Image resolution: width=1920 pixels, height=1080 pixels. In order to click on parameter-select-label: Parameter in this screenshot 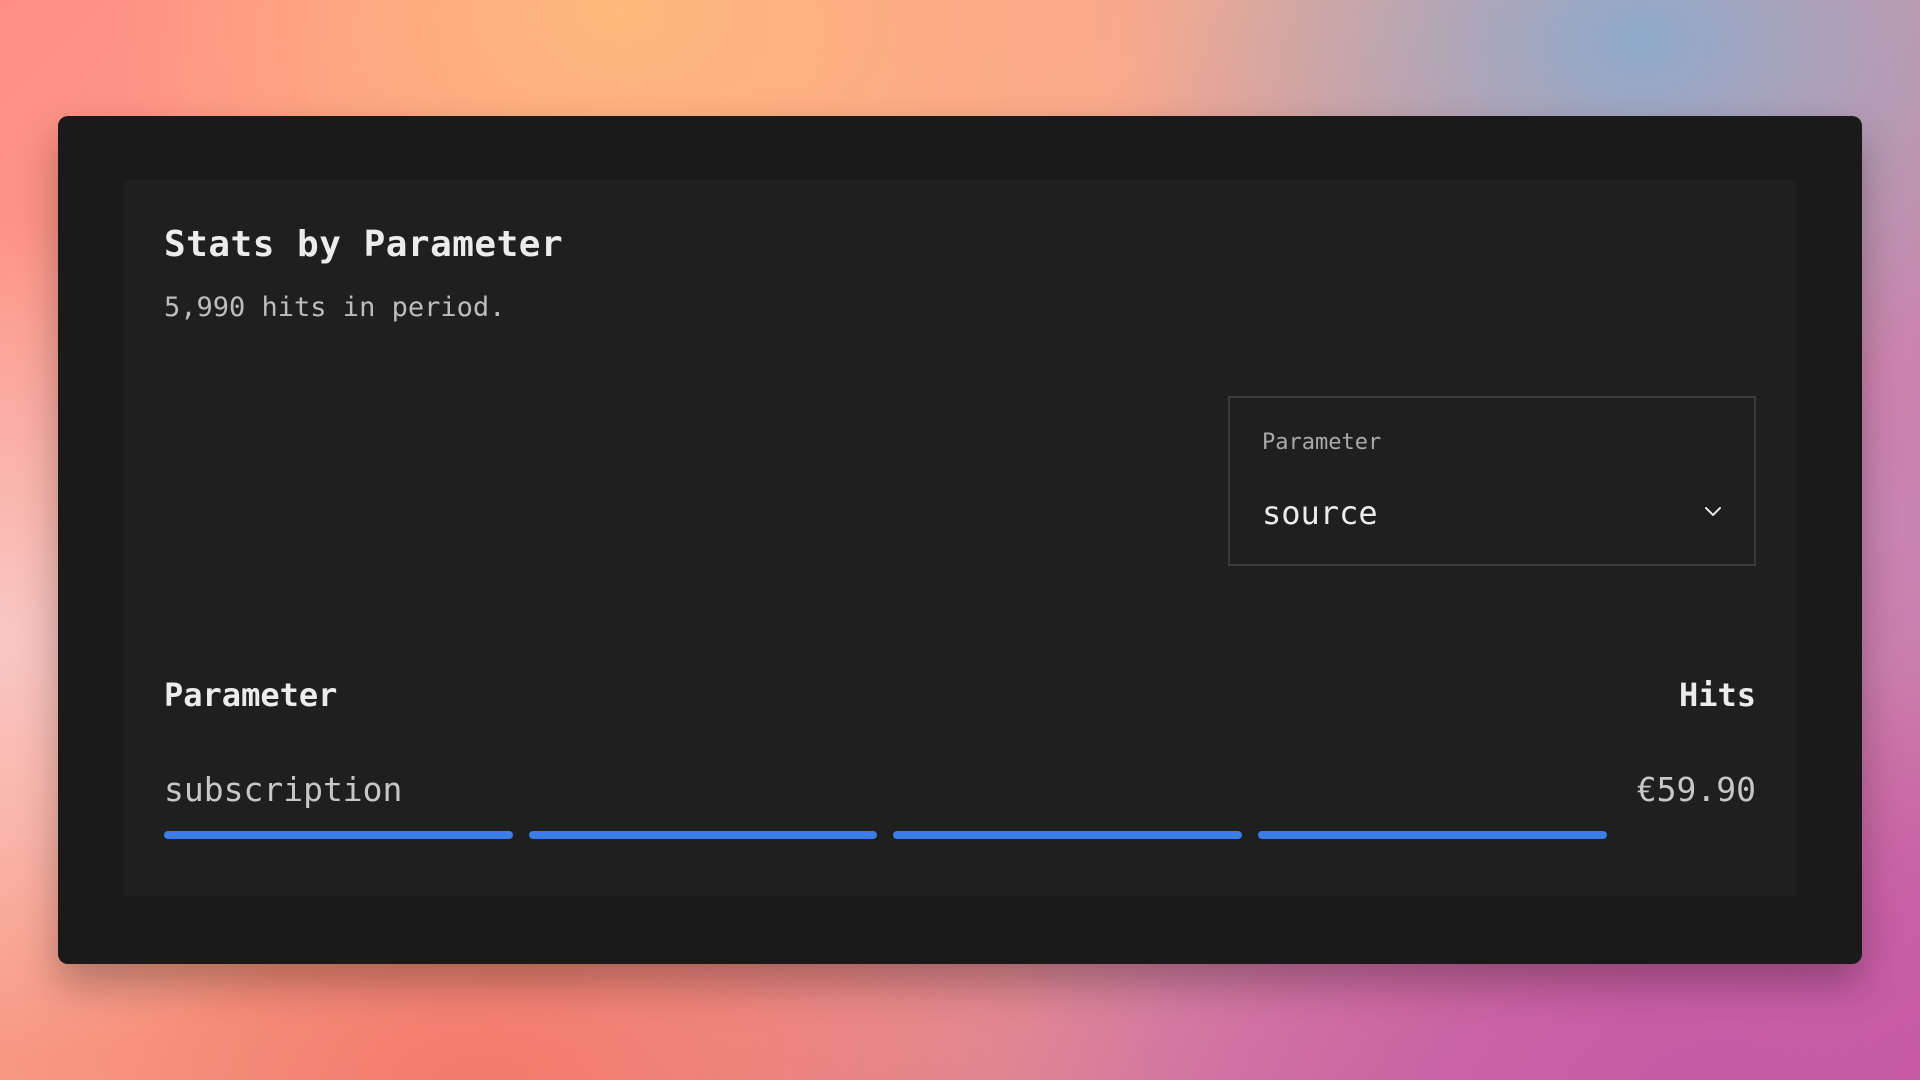, I will do `click(1322, 442)`.